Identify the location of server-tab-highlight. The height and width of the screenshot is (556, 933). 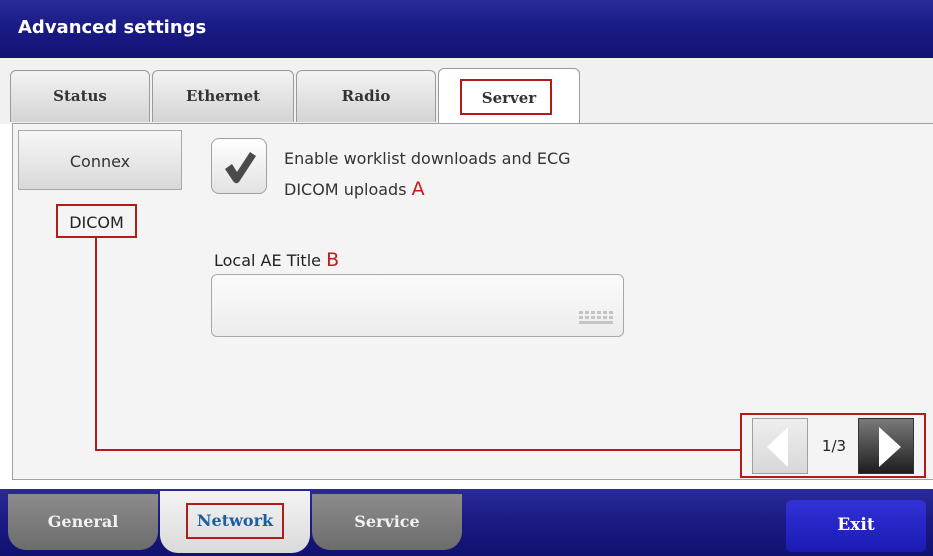
(506, 97).